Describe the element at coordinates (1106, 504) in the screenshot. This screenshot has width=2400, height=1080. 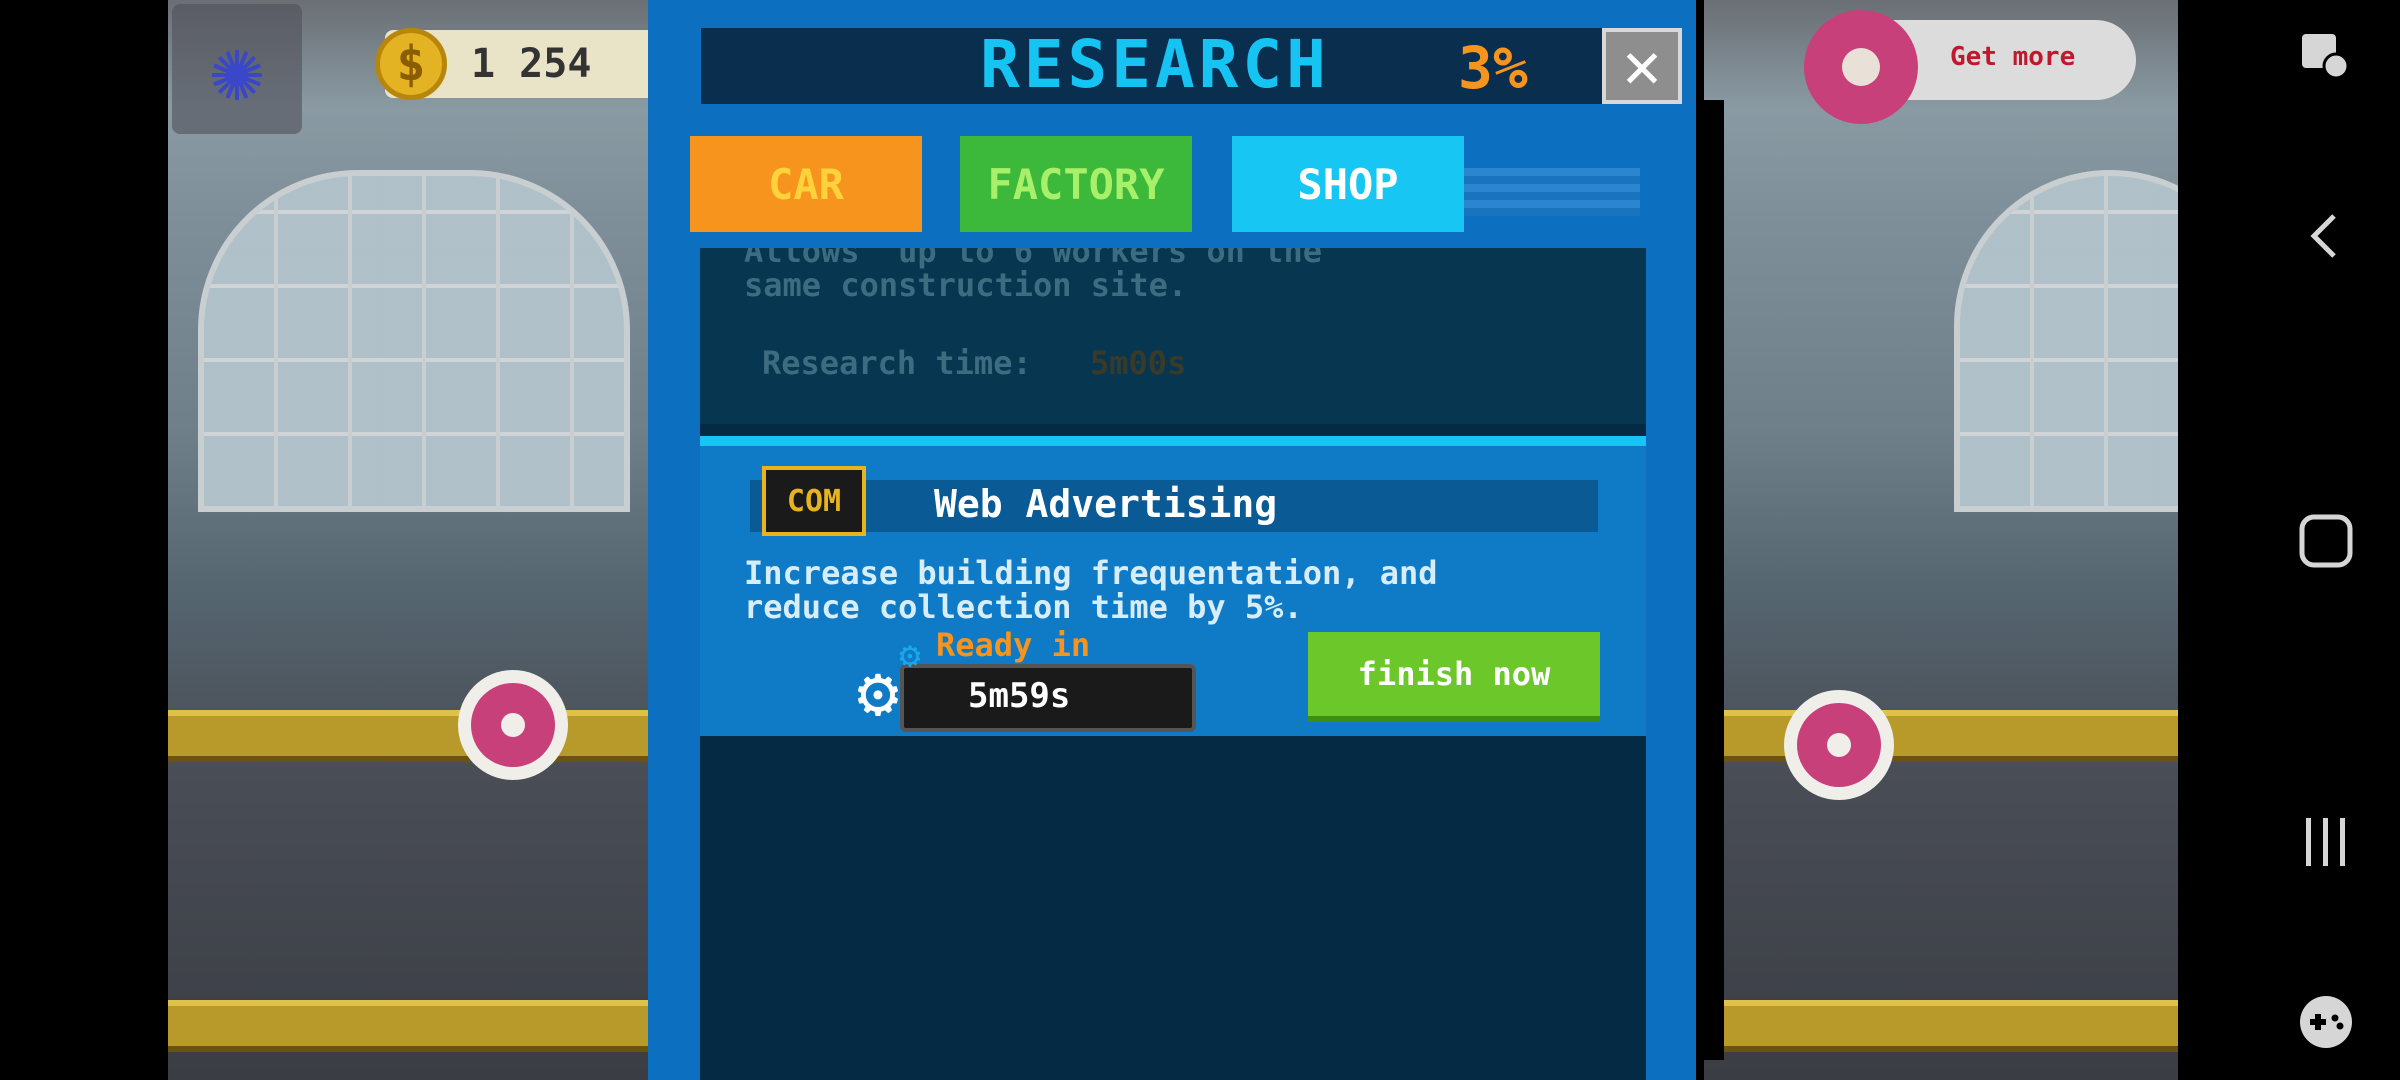
I see `card-title: Web Advertising` at that location.